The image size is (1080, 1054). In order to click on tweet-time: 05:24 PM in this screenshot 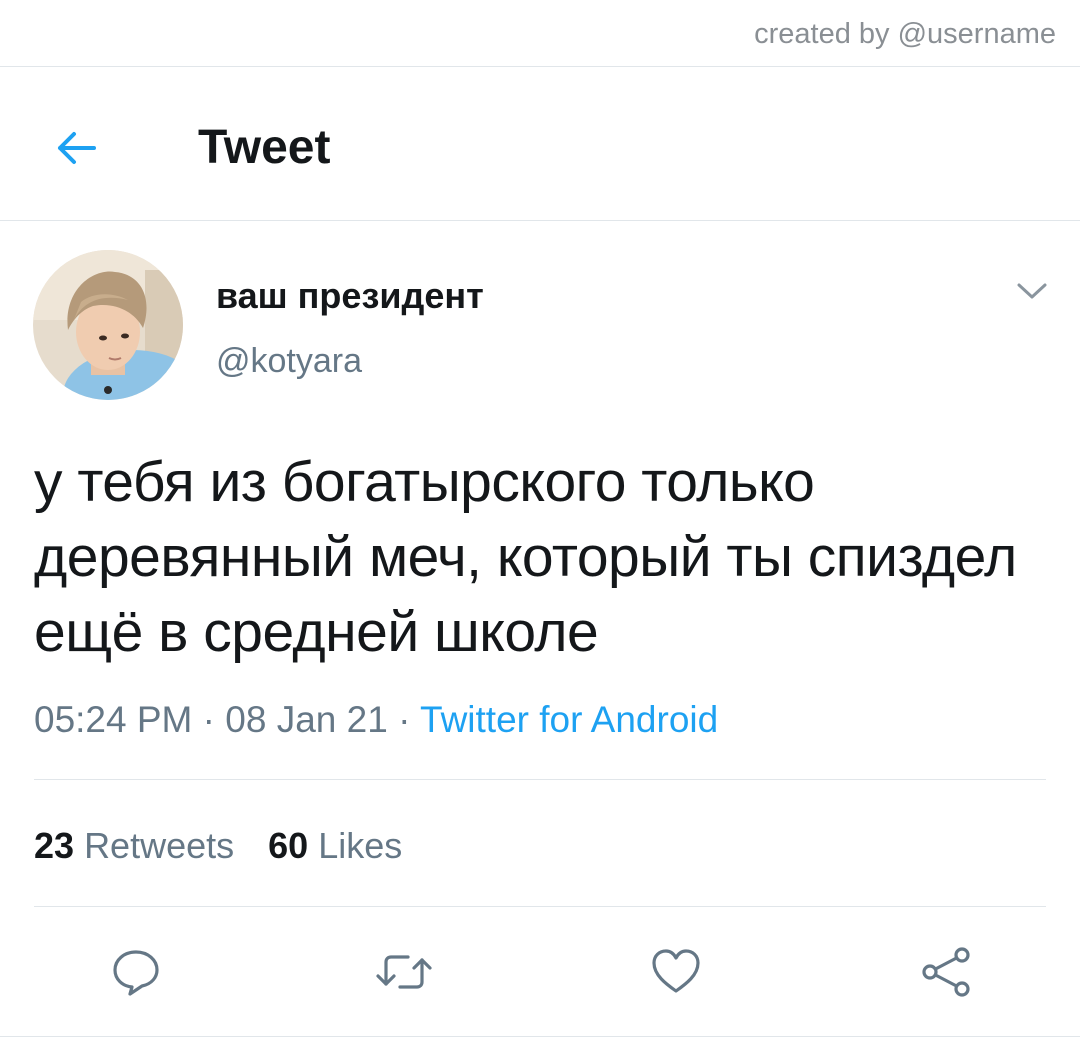, I will do `click(113, 719)`.